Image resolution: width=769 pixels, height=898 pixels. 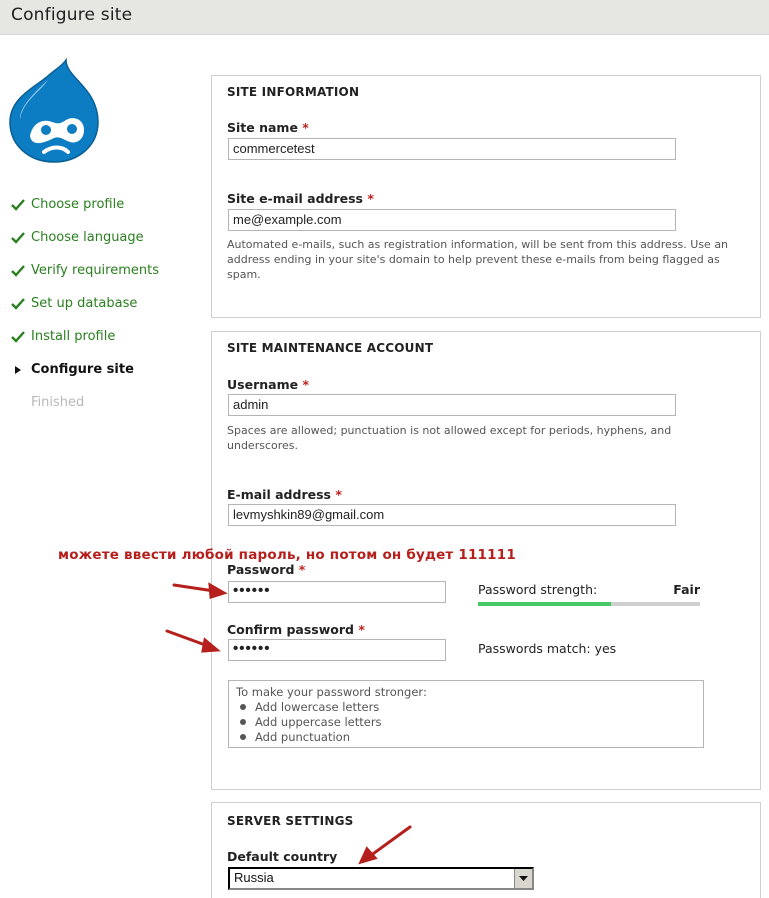 What do you see at coordinates (686, 589) in the screenshot?
I see `password-strength-value: Fair` at bounding box center [686, 589].